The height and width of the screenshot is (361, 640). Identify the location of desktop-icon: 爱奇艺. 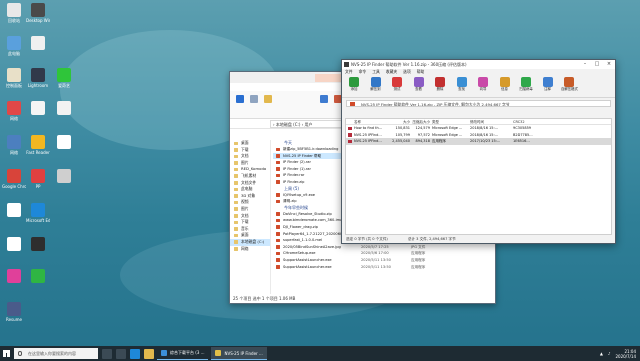
(64, 78).